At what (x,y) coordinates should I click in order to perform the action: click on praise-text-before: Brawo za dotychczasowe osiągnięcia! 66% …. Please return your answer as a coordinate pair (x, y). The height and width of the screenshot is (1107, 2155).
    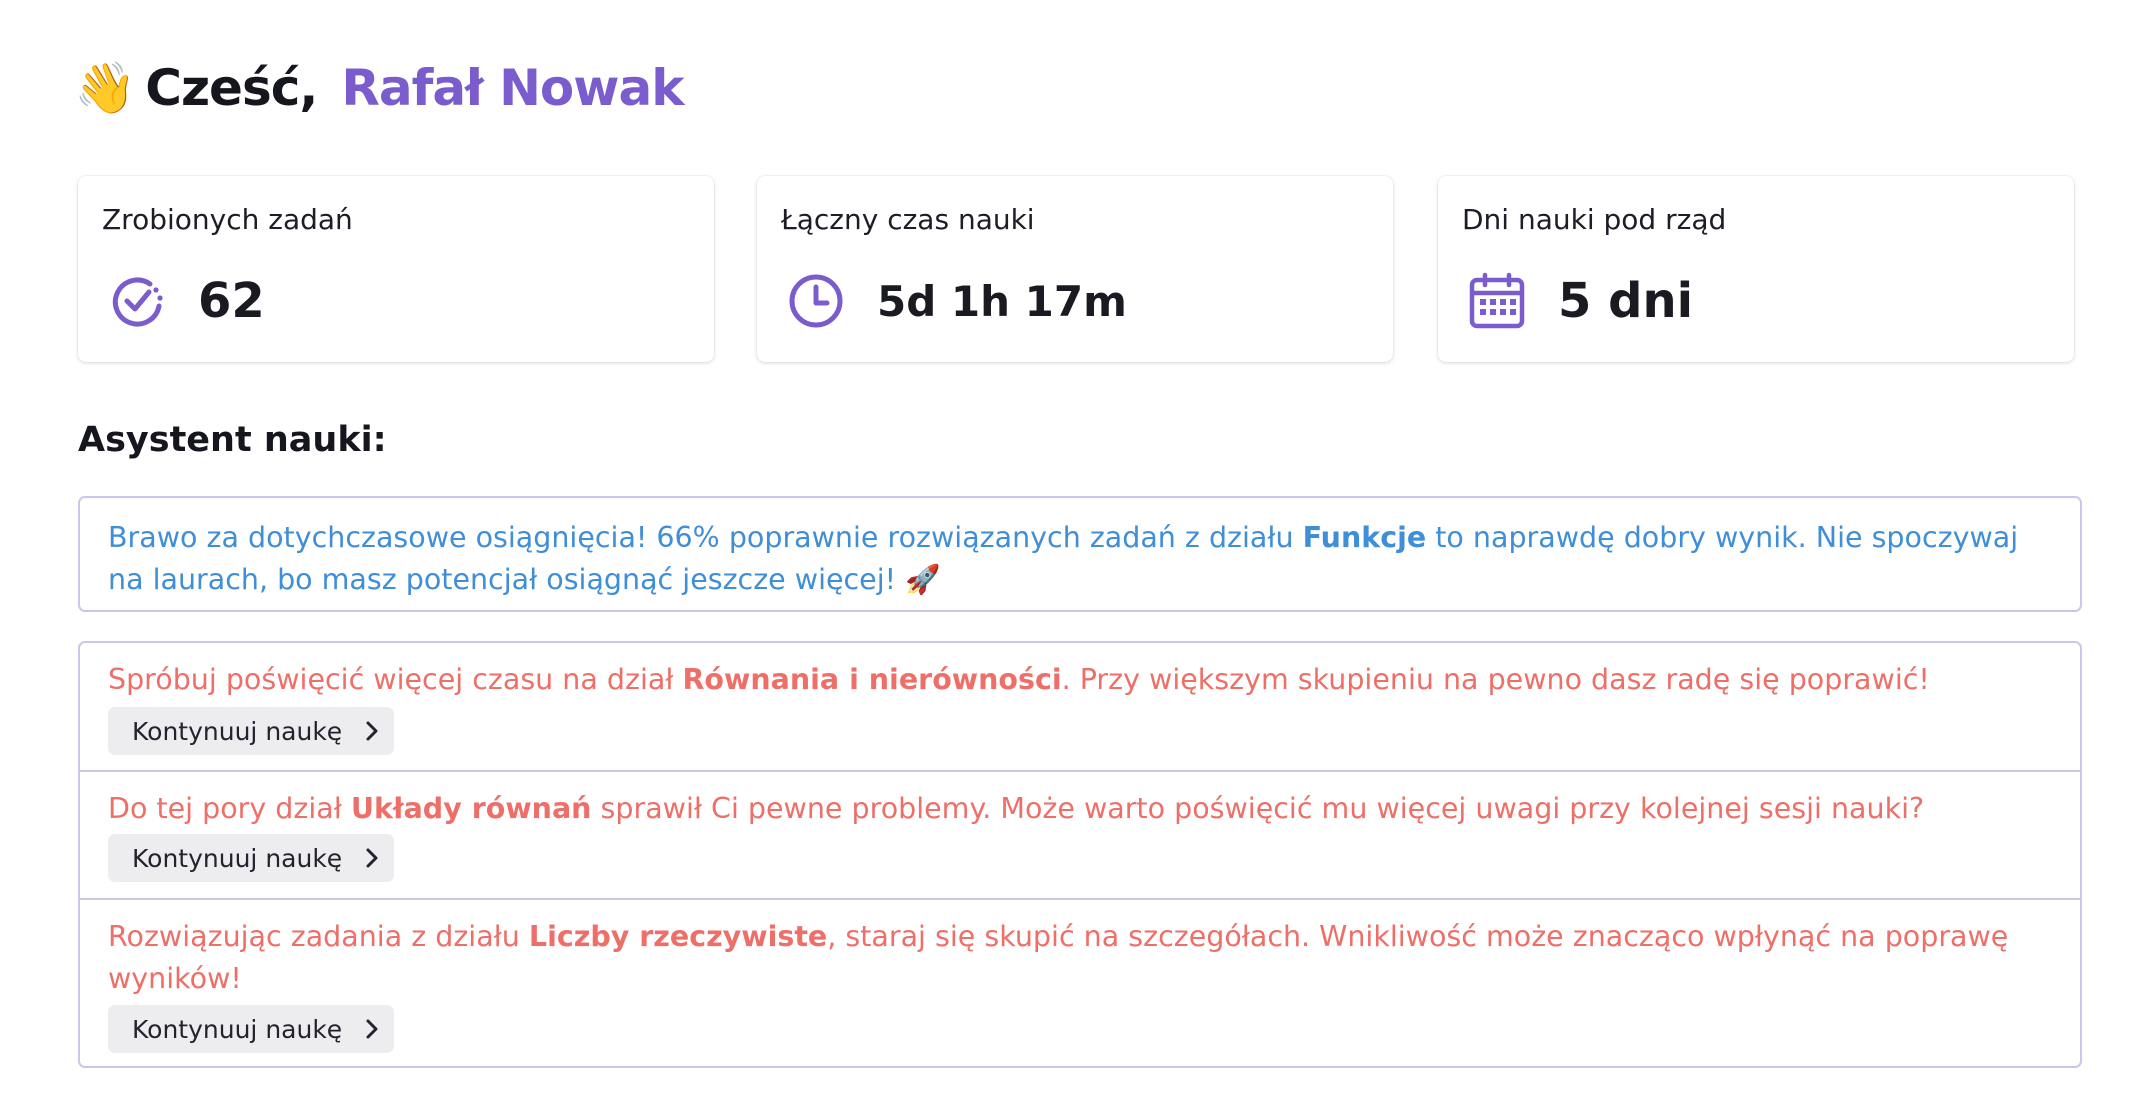
    Looking at the image, I should click on (705, 537).